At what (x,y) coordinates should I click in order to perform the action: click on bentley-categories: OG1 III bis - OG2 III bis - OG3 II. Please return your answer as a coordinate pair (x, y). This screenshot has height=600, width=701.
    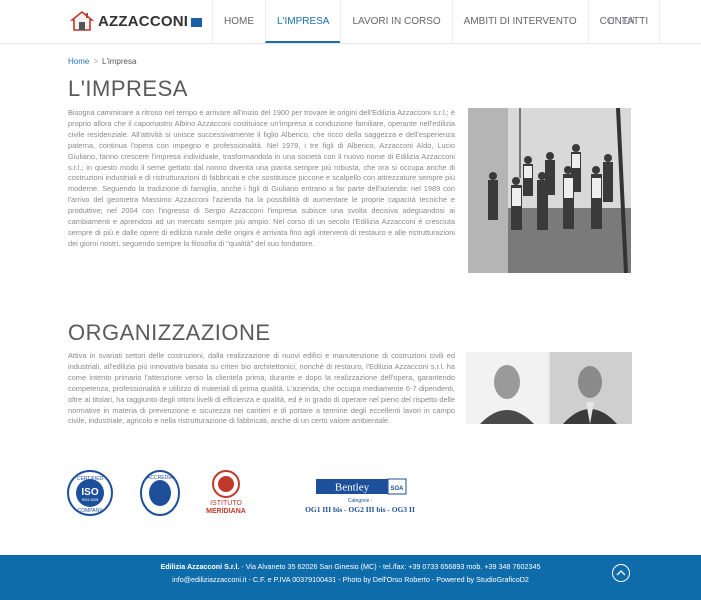
    Looking at the image, I should click on (360, 509).